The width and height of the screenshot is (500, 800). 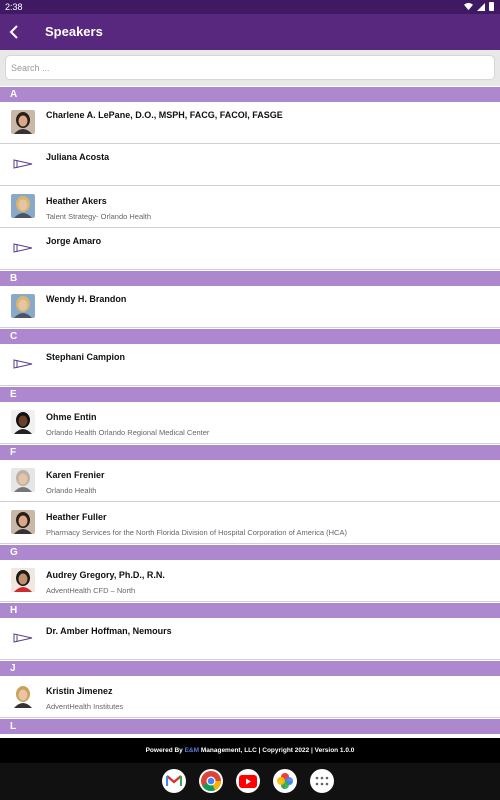 What do you see at coordinates (250, 165) in the screenshot?
I see `speaker-row: Juliana Acosta` at bounding box center [250, 165].